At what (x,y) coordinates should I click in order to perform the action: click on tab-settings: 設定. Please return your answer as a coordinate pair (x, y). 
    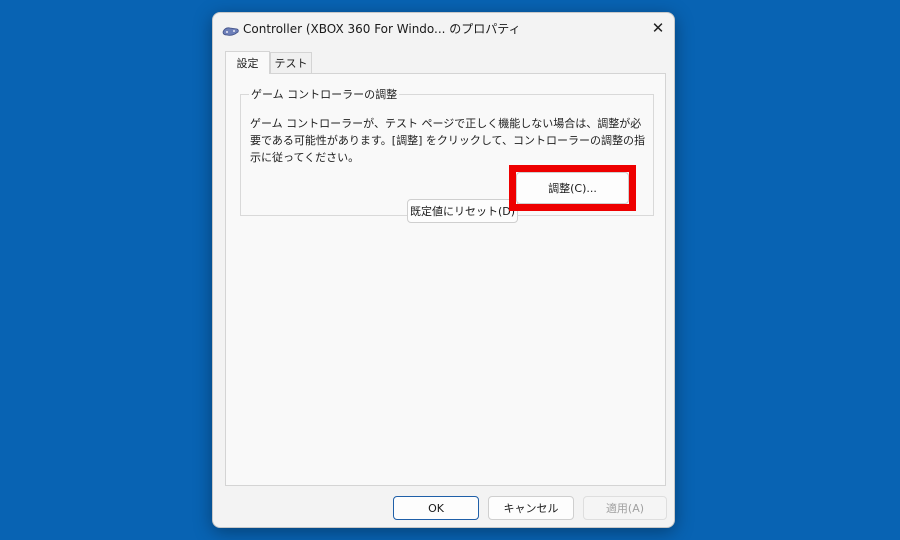
    Looking at the image, I should click on (247, 62).